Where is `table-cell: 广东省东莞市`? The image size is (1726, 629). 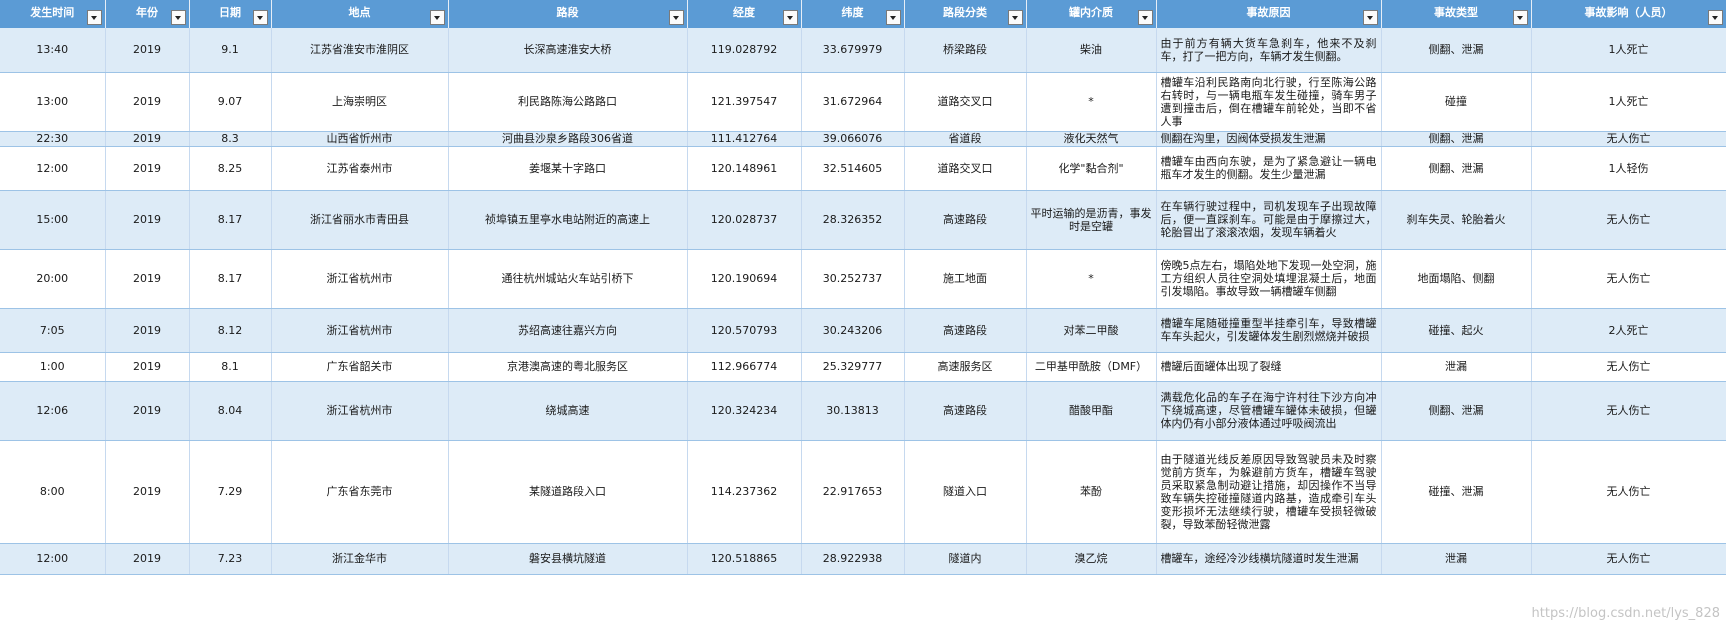 table-cell: 广东省东莞市 is located at coordinates (360, 492).